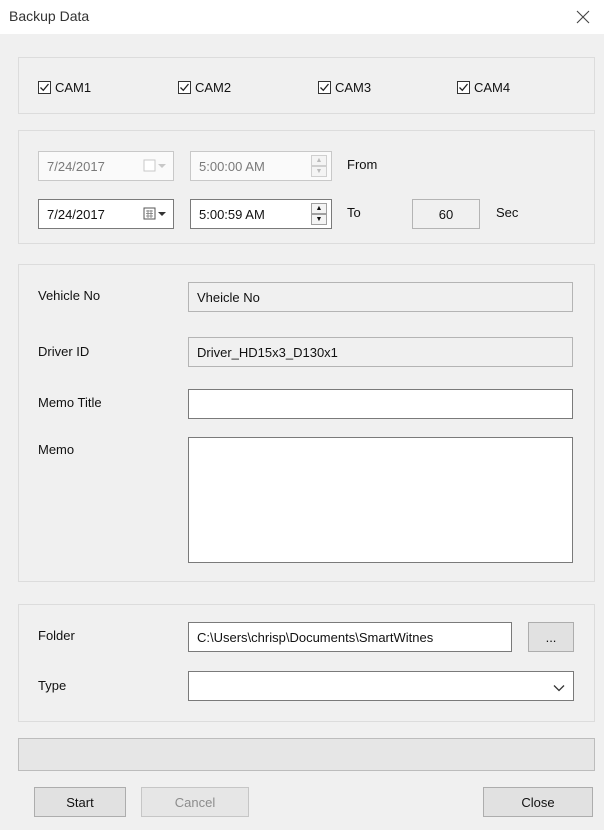  What do you see at coordinates (380, 297) in the screenshot?
I see `vehicle-no-field: Vheicle No` at bounding box center [380, 297].